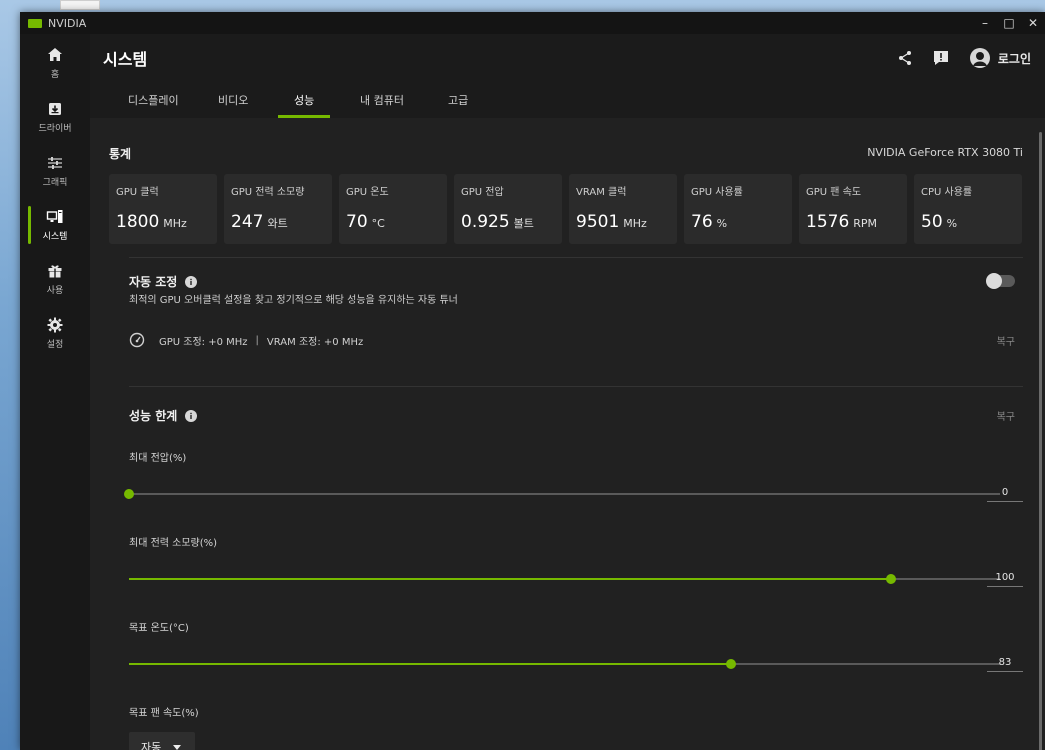  I want to click on title-bar: NVIDIA – □ ✕, so click(532, 23).